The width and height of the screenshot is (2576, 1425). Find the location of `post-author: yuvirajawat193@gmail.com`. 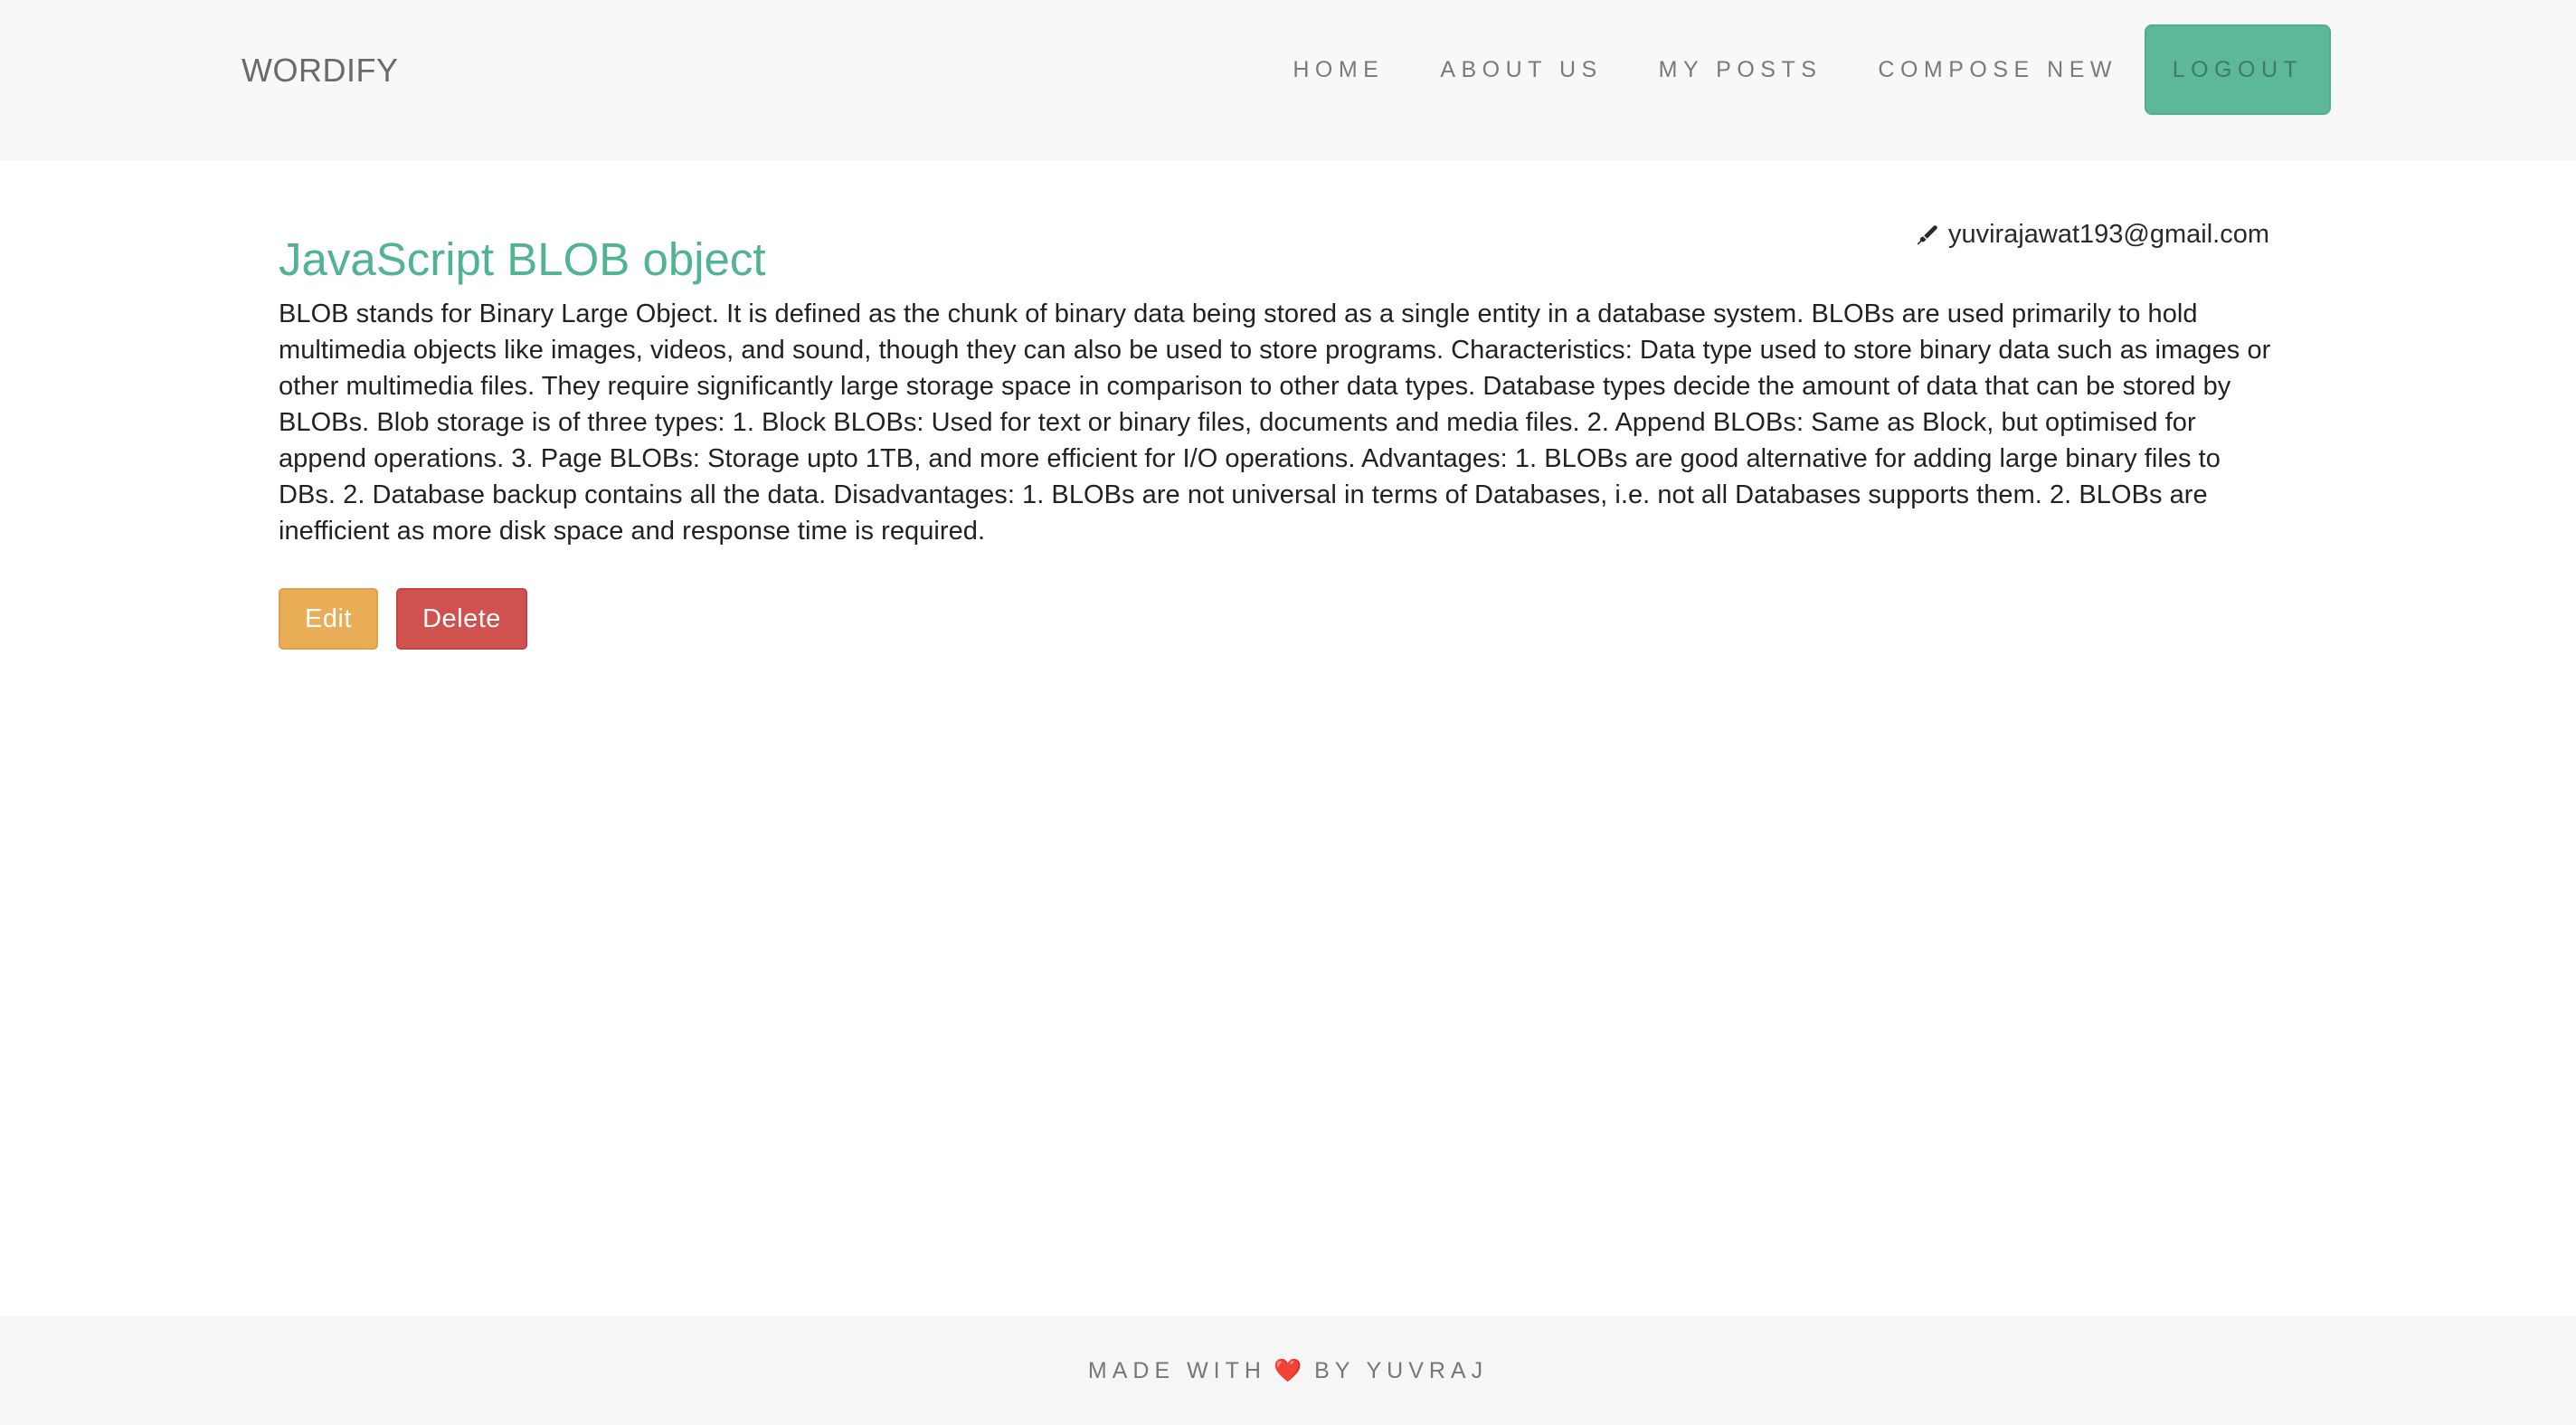

post-author: yuvirajawat193@gmail.com is located at coordinates (2092, 235).